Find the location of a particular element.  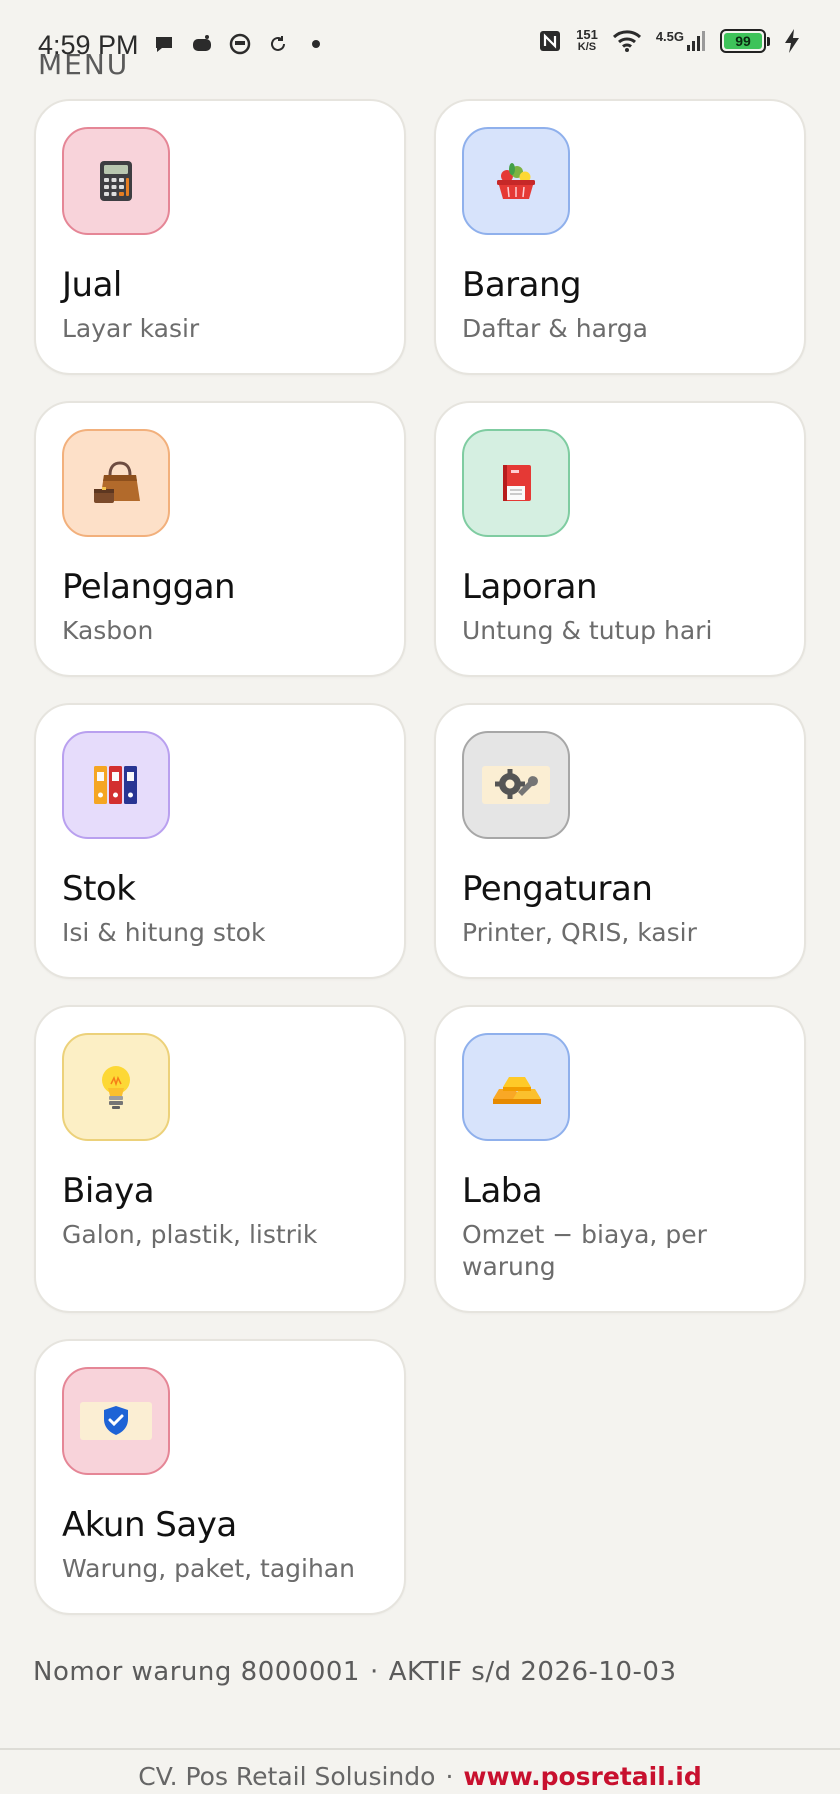

notification-icons is located at coordinates (240, 44).